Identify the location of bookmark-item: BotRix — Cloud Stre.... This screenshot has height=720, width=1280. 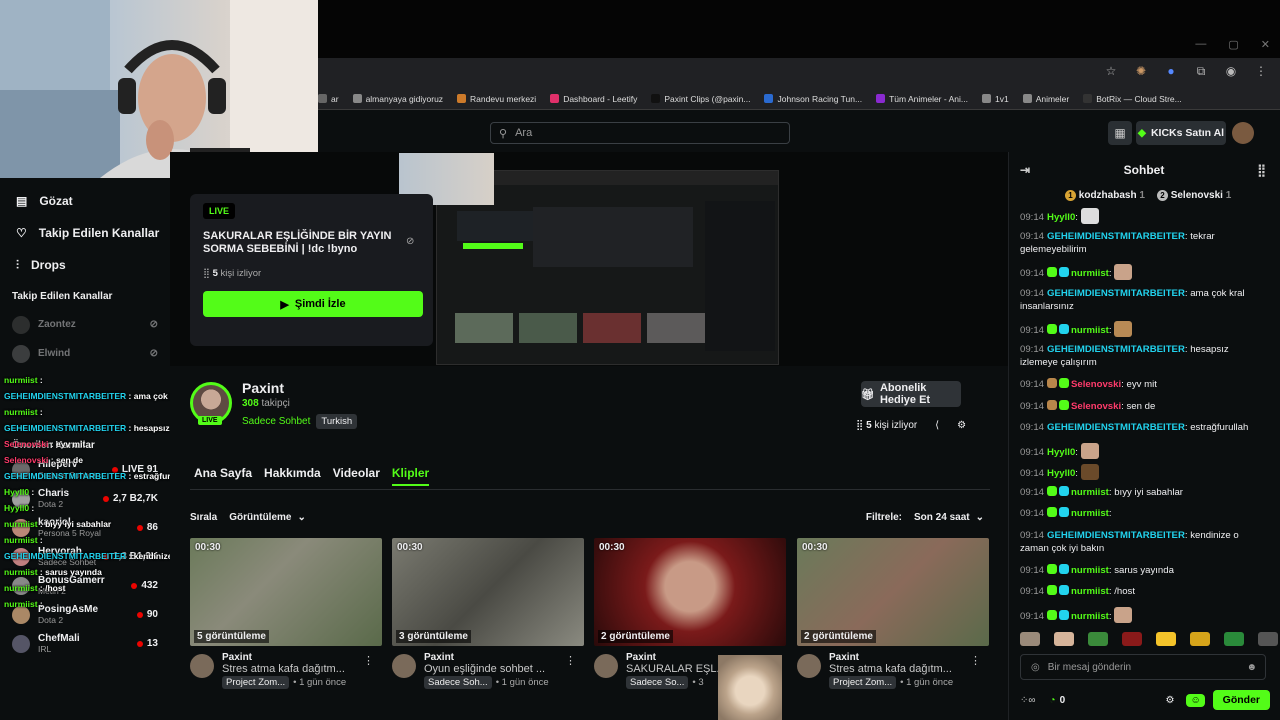
(1132, 99).